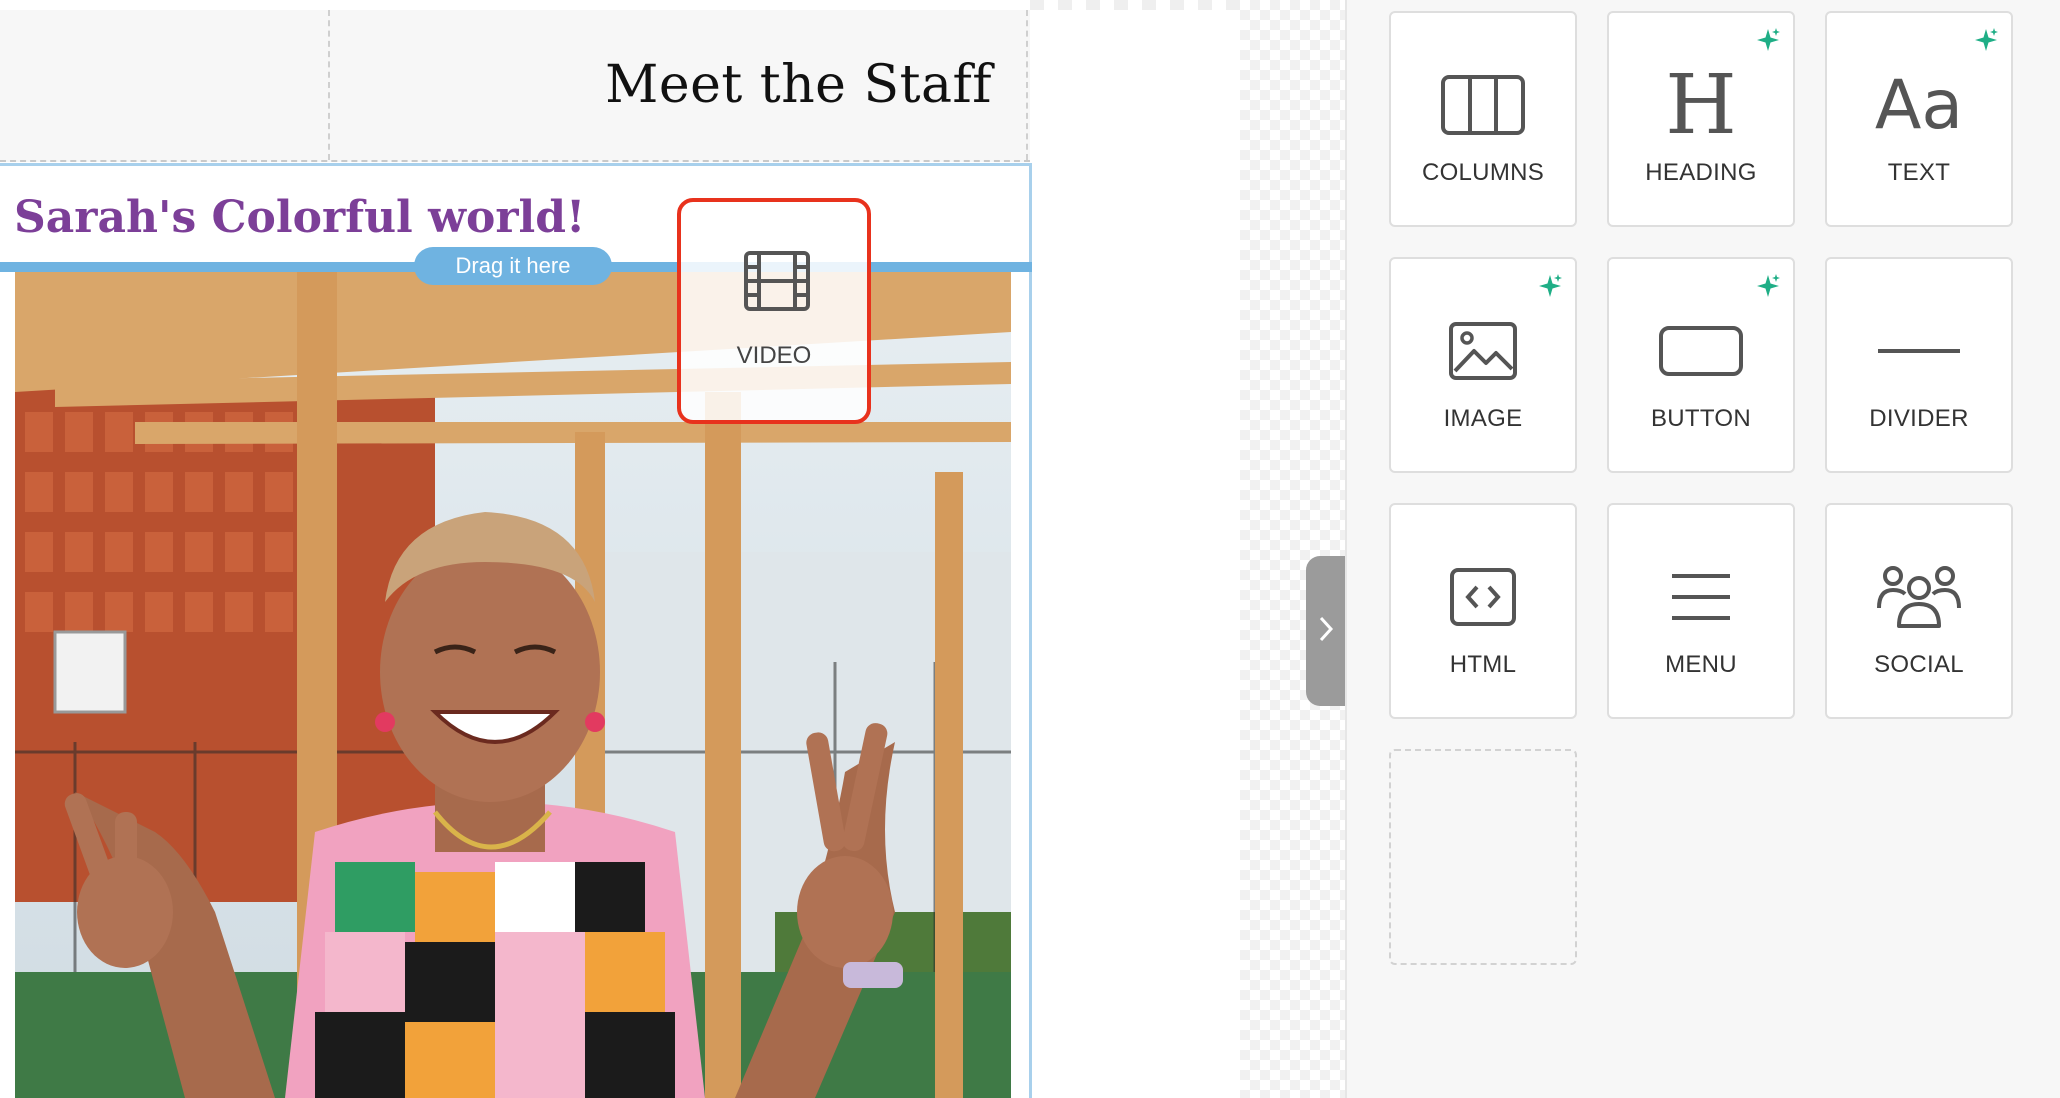  I want to click on block-social: SOCIAL, so click(1919, 611).